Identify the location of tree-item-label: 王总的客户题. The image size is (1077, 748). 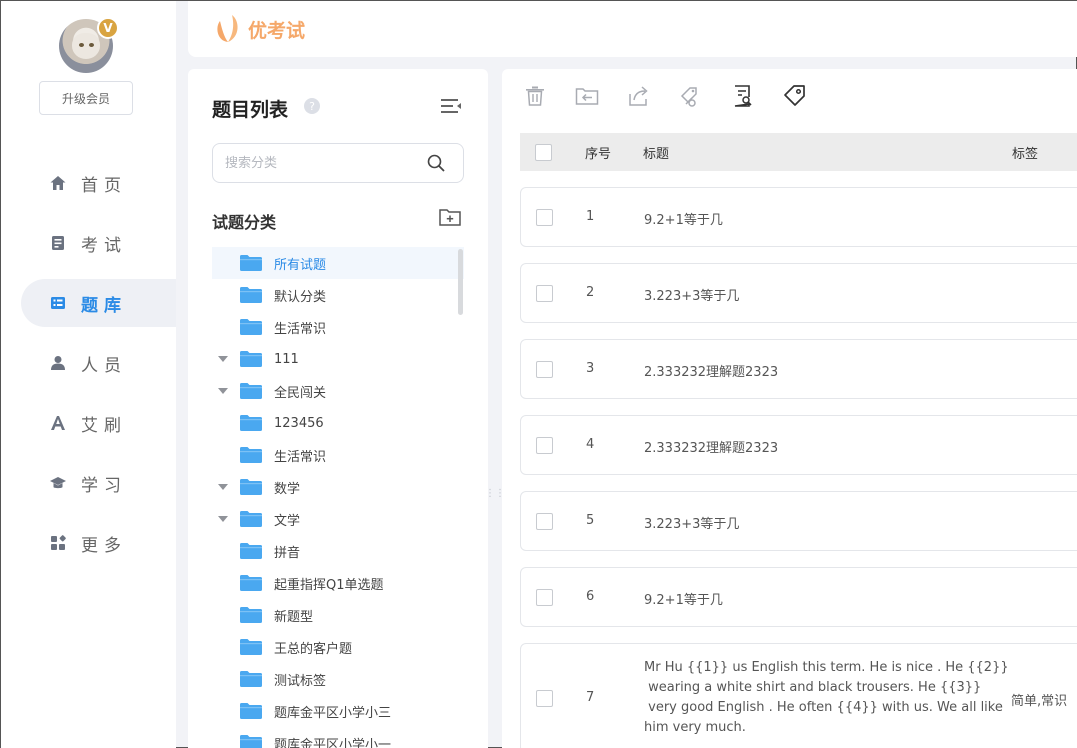
(313, 649).